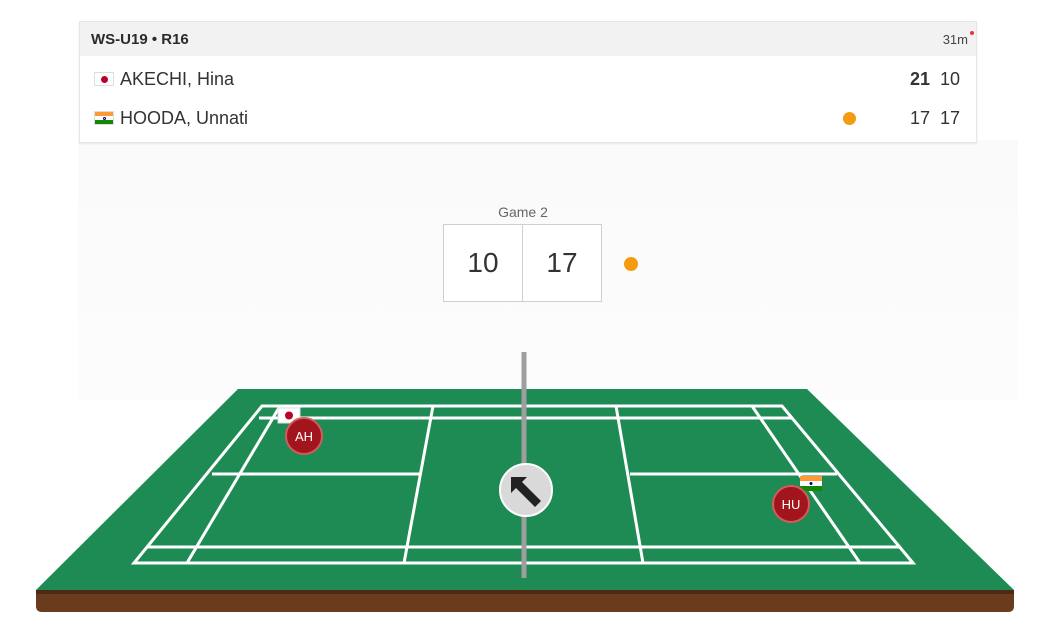 This screenshot has height=631, width=1045. I want to click on player-initials: HU, so click(791, 504).